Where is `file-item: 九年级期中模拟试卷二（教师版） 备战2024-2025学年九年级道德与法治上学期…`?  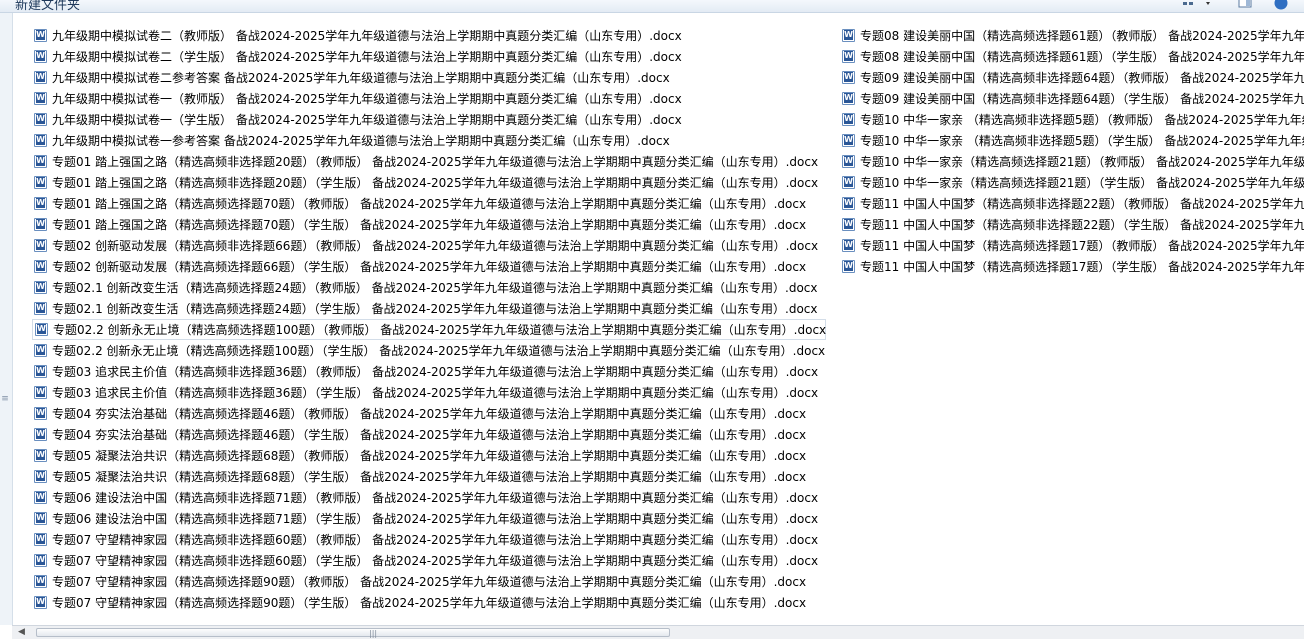 file-item: 九年级期中模拟试卷二（教师版） 备战2024-2025学年九年级道德与法治上学期… is located at coordinates (429, 35).